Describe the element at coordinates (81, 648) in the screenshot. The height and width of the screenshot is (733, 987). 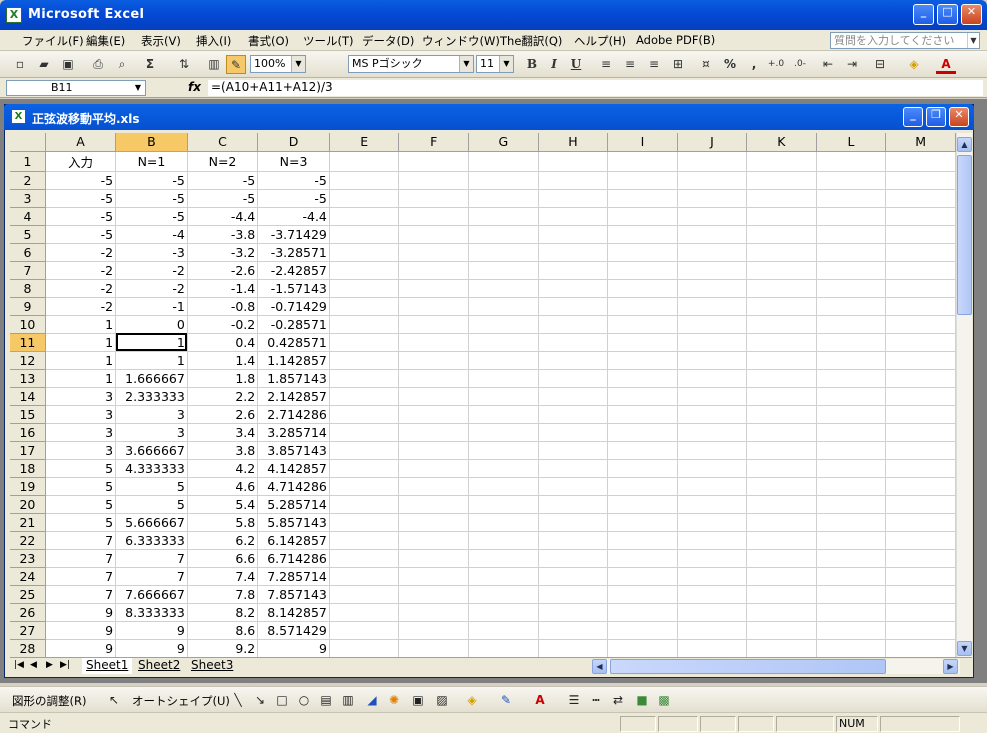
I see `cell-a28: 9` at that location.